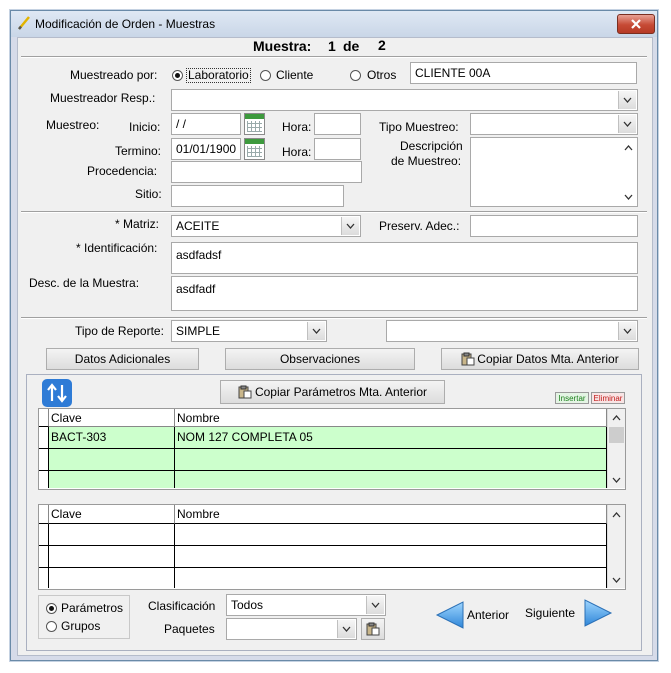 This screenshot has height=673, width=671. Describe the element at coordinates (291, 629) in the screenshot. I see `paquetes-select` at that location.